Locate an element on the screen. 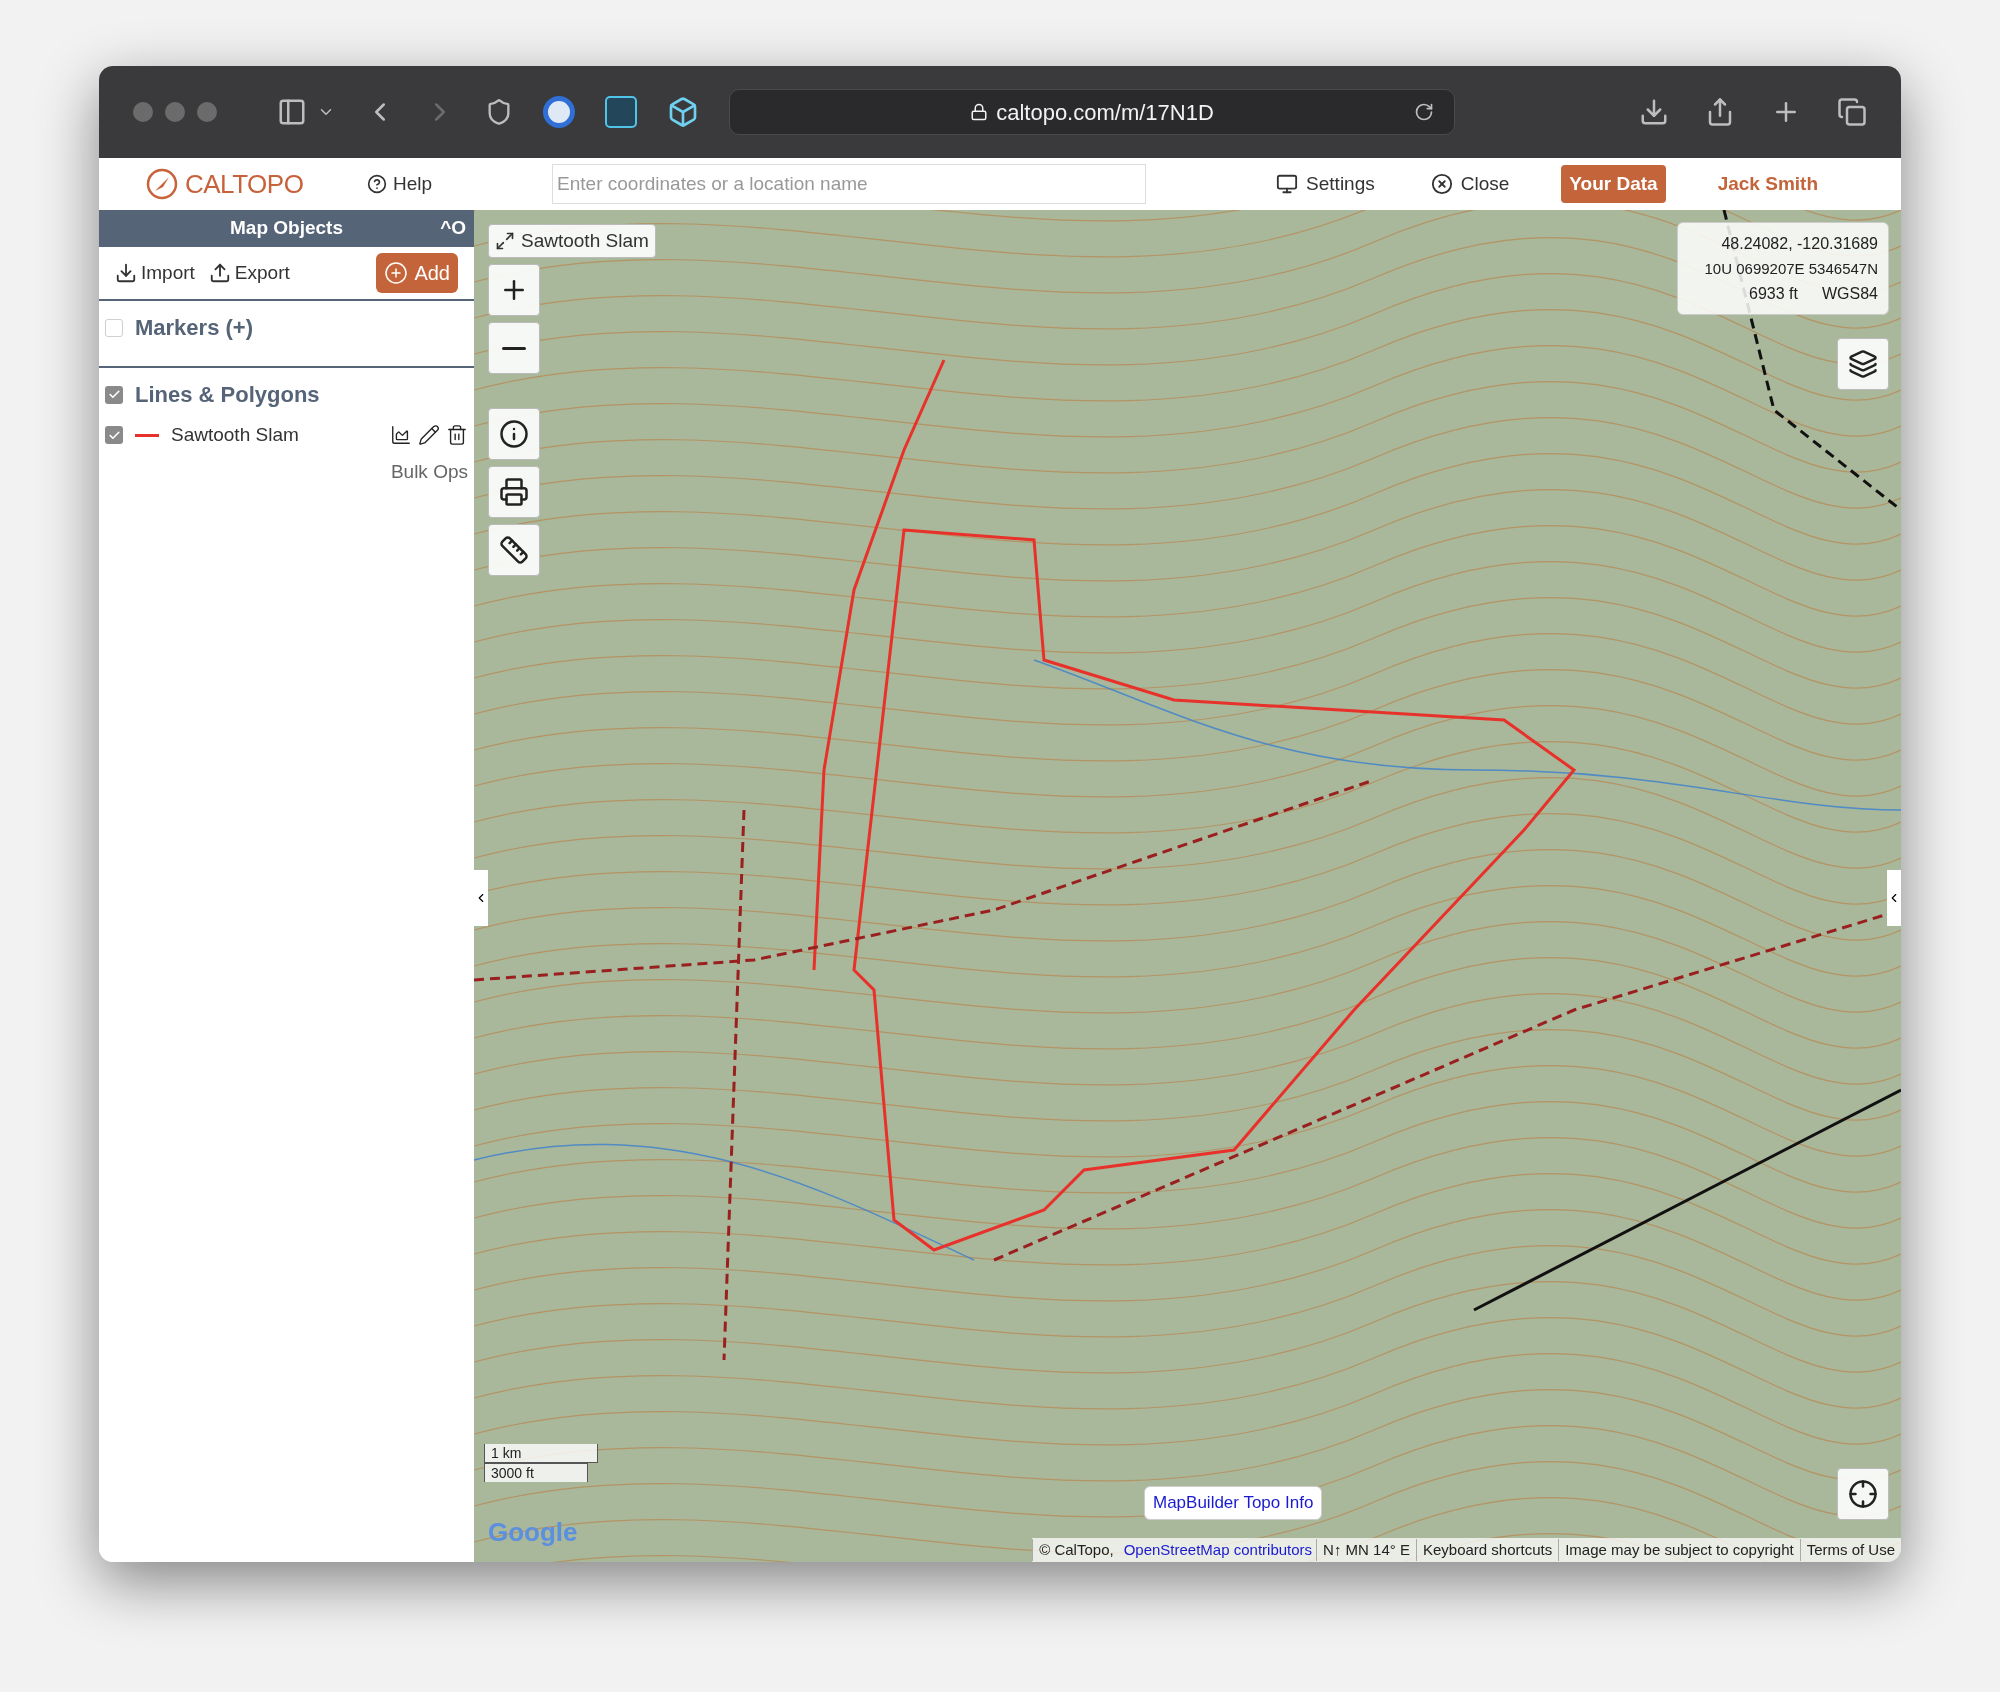 The image size is (2000, 1692). elevation-text: 6933 ft is located at coordinates (1773, 294).